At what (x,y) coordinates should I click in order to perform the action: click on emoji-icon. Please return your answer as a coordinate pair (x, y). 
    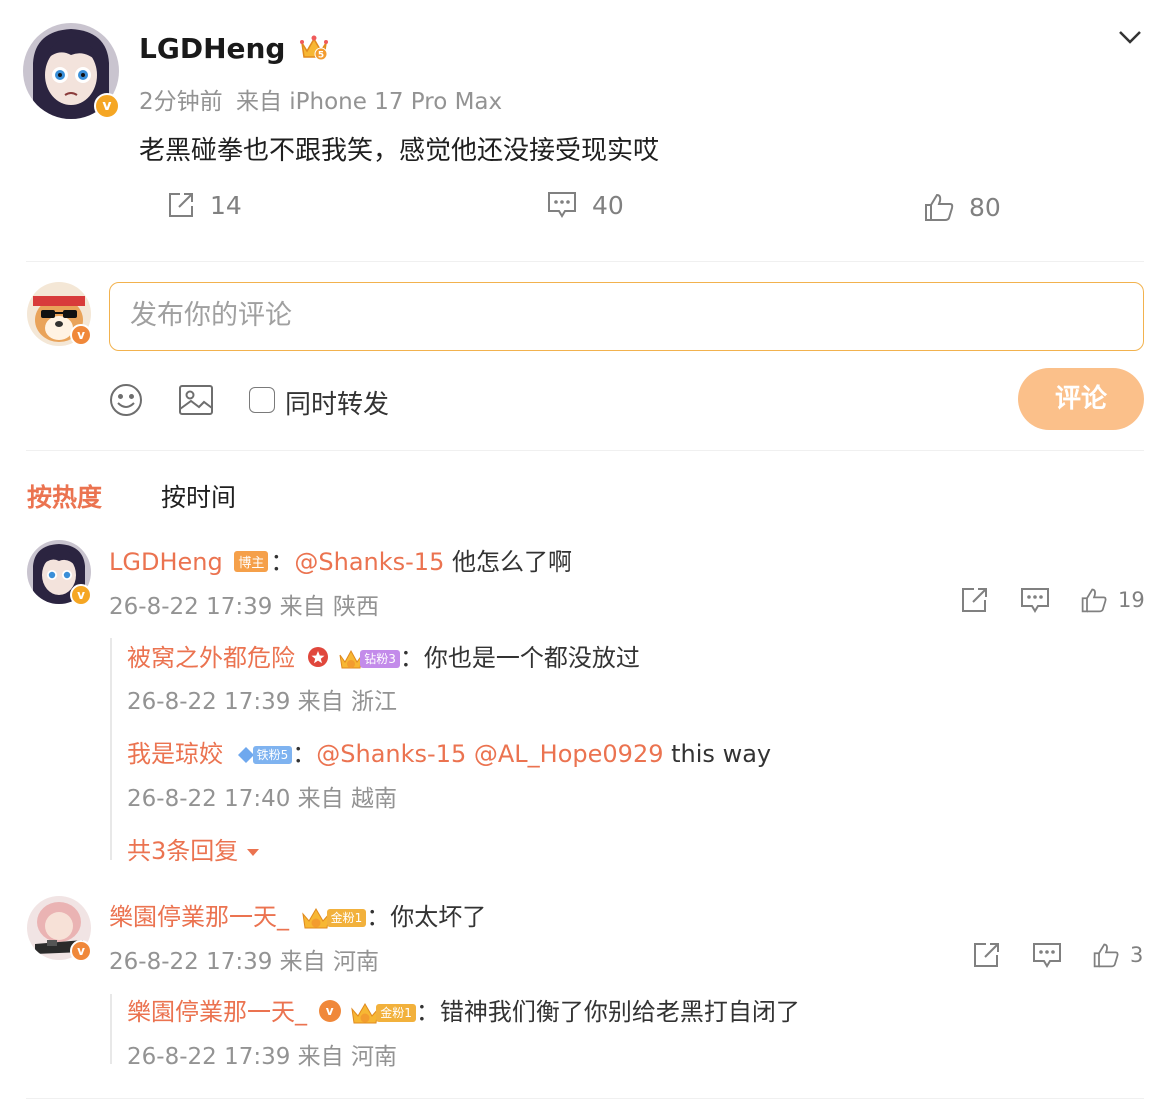
    Looking at the image, I should click on (126, 402).